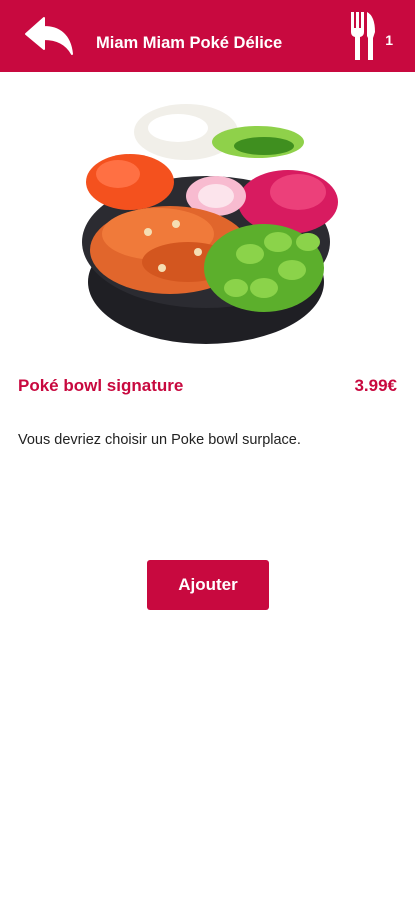 The height and width of the screenshot is (900, 415). I want to click on back-arrow-icon, so click(49, 36).